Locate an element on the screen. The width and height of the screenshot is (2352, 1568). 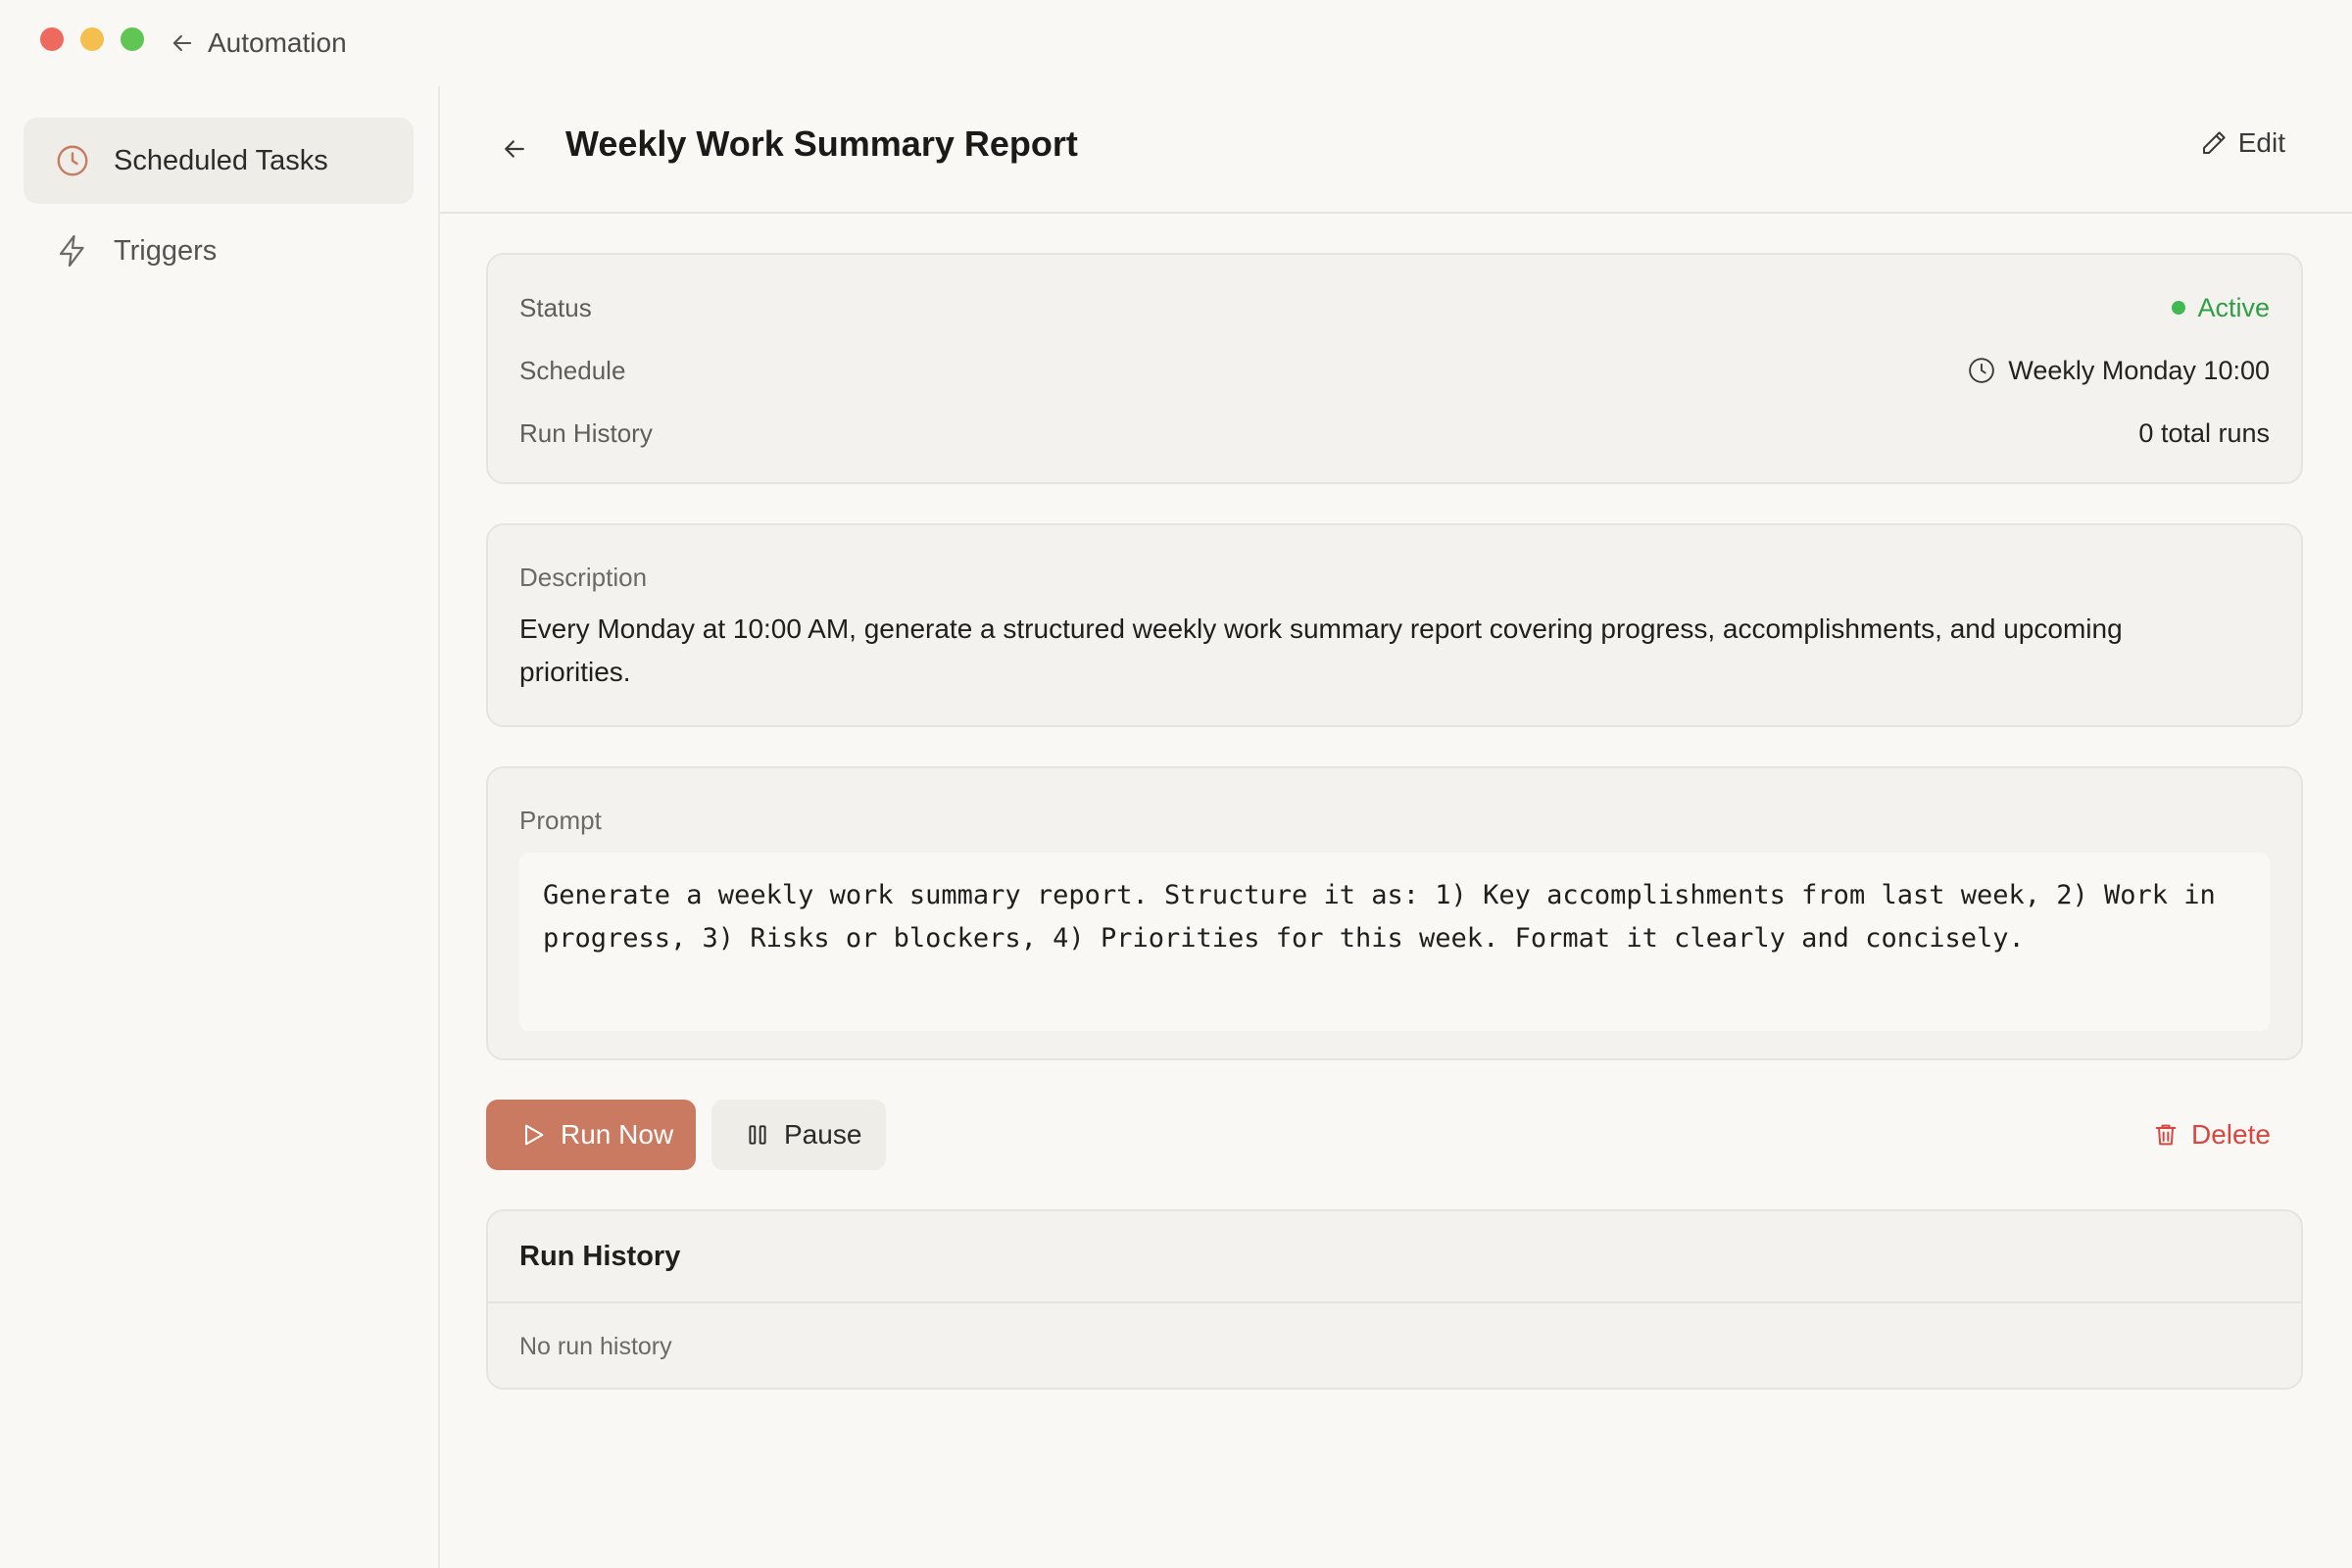
delete-button: Delete is located at coordinates (2230, 1135).